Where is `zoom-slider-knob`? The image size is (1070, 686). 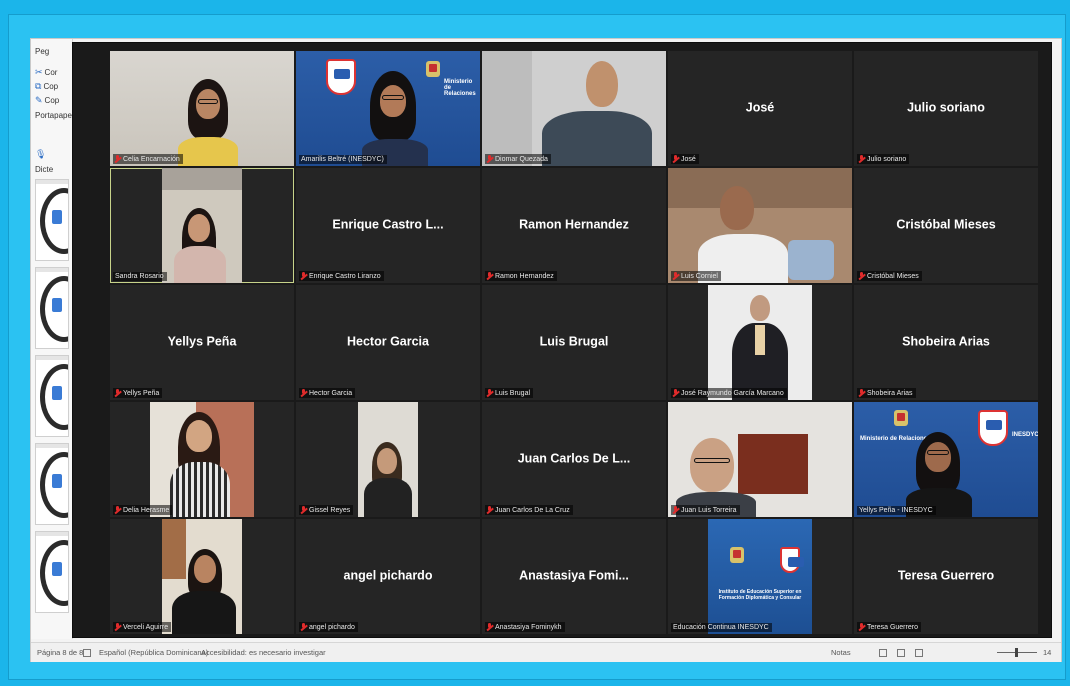 zoom-slider-knob is located at coordinates (1016, 652).